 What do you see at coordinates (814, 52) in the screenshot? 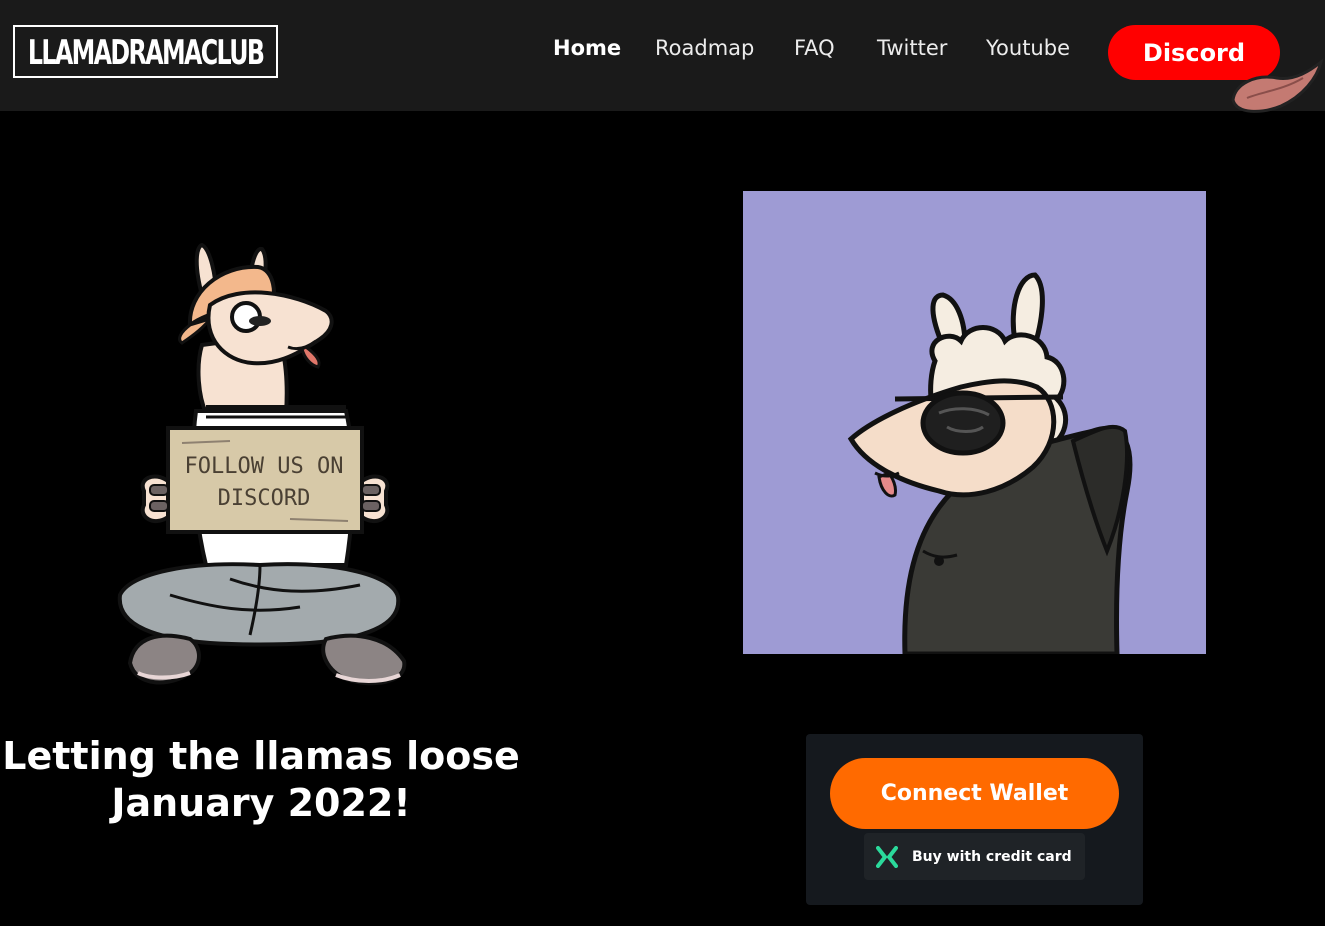
I see `nav-link-faq: FAQ` at bounding box center [814, 52].